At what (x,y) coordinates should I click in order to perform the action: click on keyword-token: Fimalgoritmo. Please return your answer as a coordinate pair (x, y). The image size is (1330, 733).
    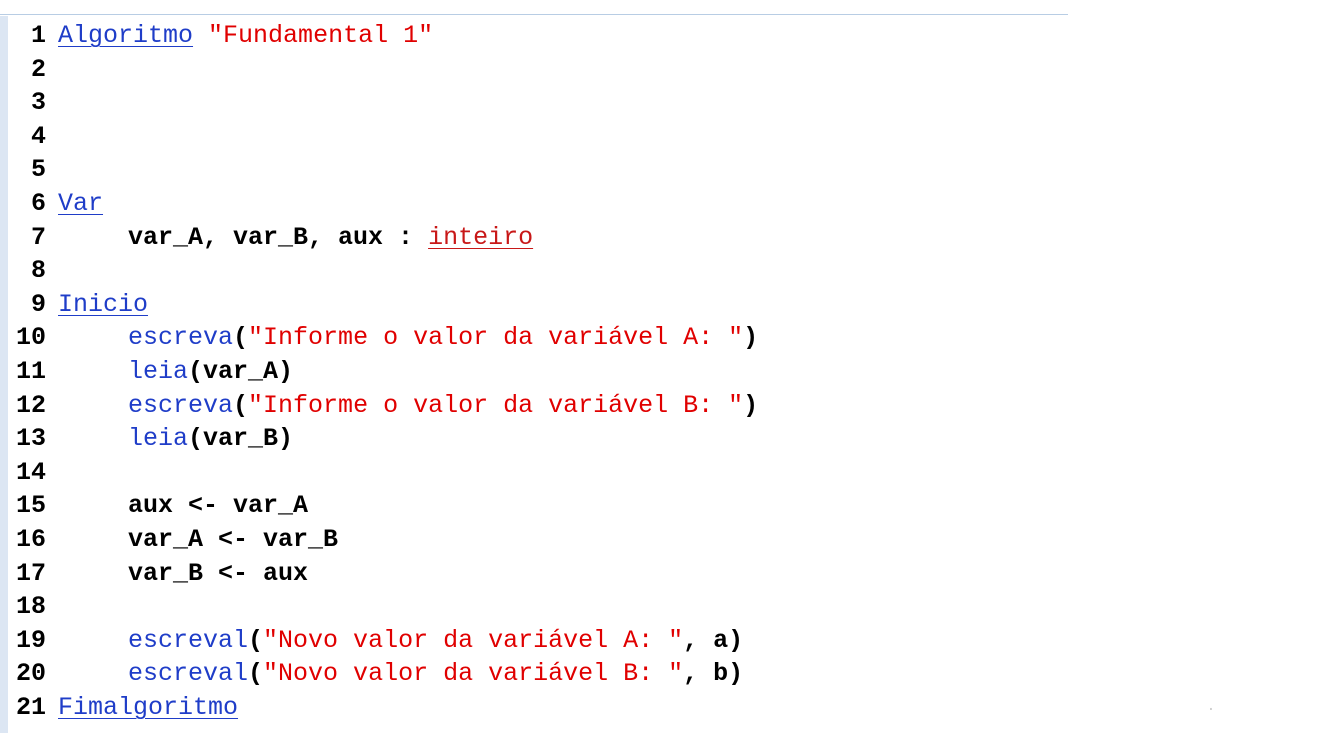
    Looking at the image, I should click on (148, 707).